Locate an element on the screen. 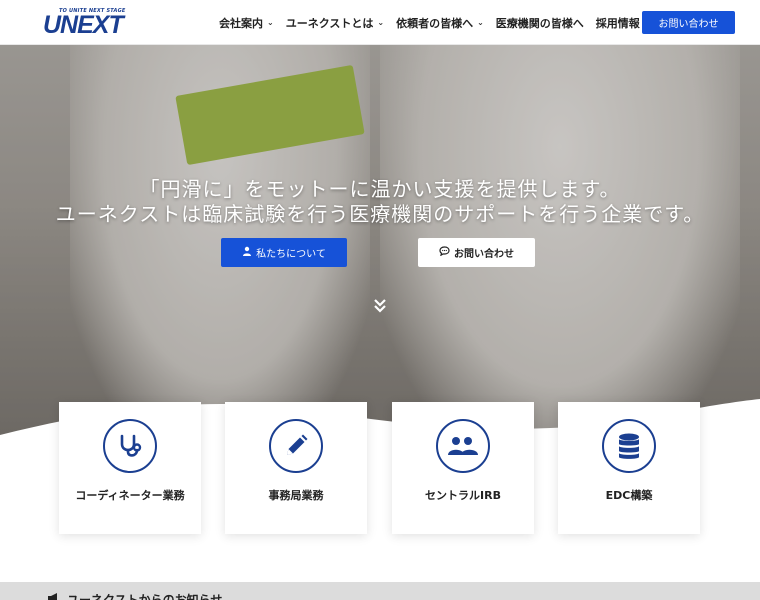 The height and width of the screenshot is (600, 760). nav-item-about-unext: ユーネクストとは ⌄ is located at coordinates (335, 23).